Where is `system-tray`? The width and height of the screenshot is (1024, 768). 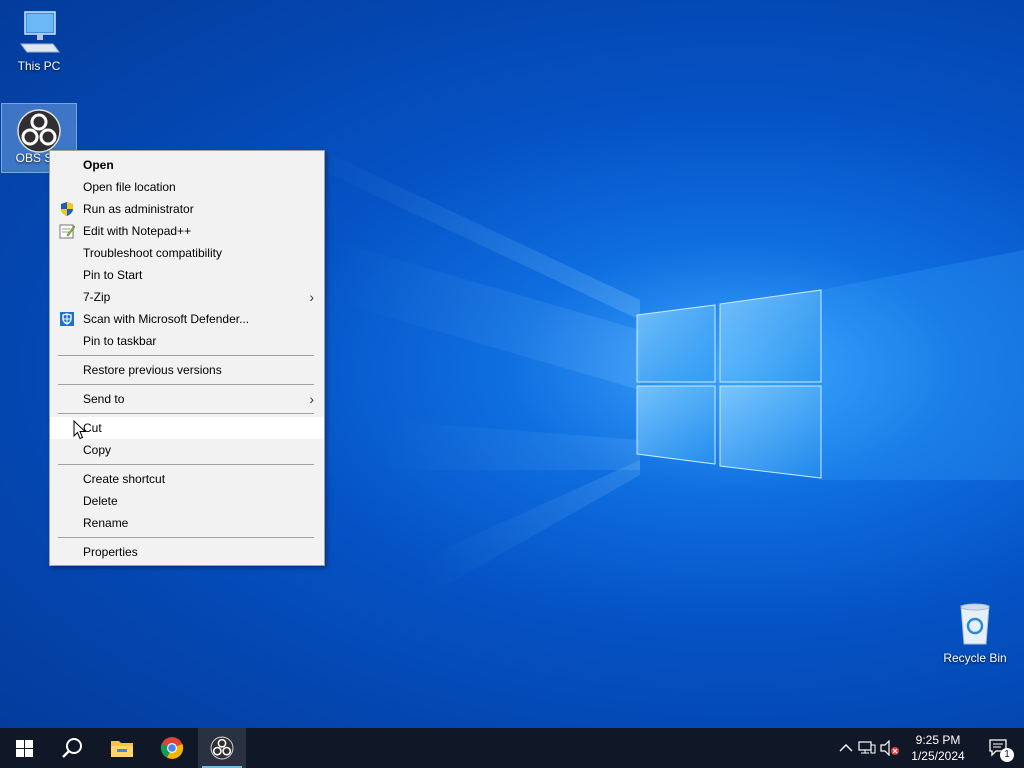
system-tray is located at coordinates (868, 748).